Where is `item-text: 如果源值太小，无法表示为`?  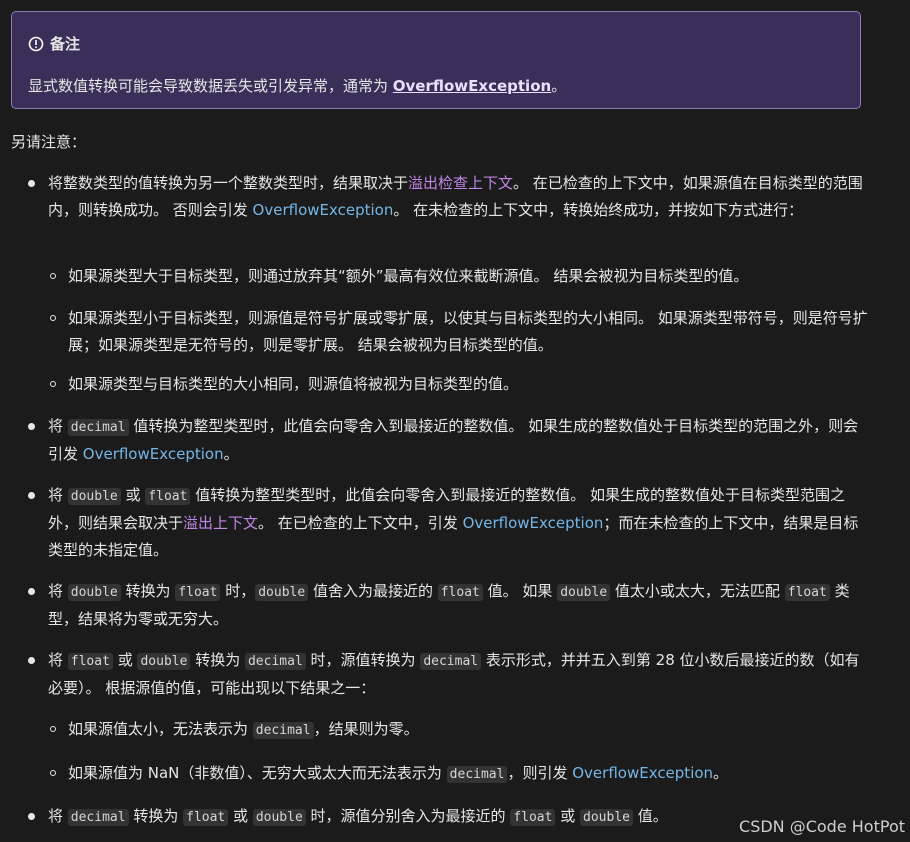 item-text: 如果源值太小，无法表示为 is located at coordinates (160, 729).